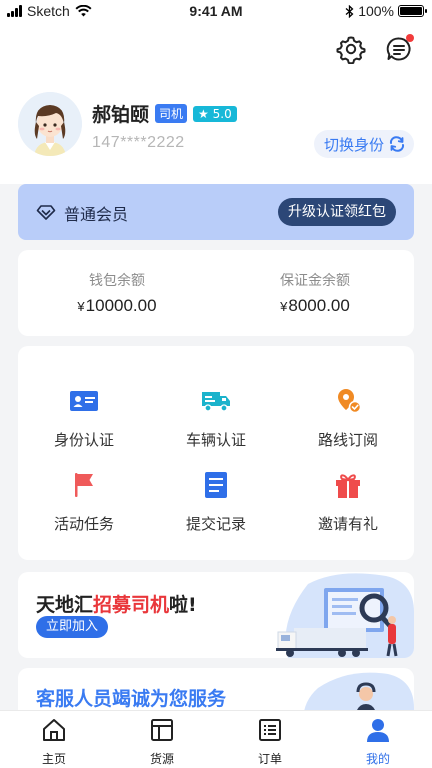 This screenshot has height=768, width=432. Describe the element at coordinates (348, 486) in the screenshot. I see `gift-icon` at that location.